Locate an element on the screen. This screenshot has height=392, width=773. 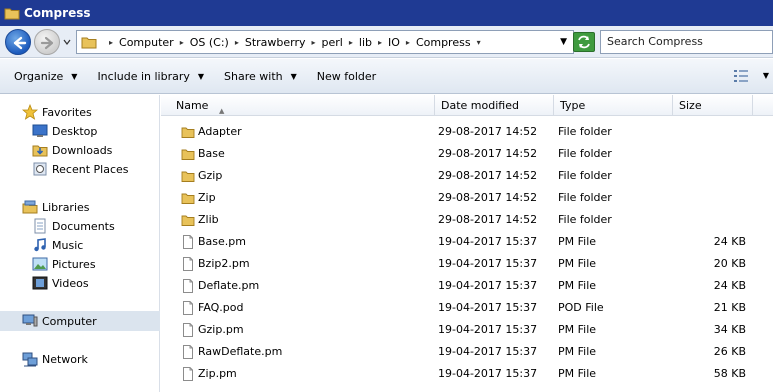
include-in-library-button: Include in library ▼ is located at coordinates (150, 76).